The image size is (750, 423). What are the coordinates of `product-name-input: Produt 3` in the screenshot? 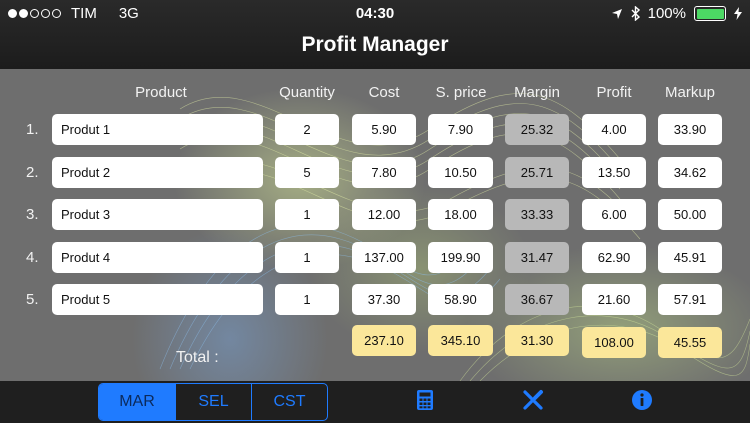 It's located at (157, 214).